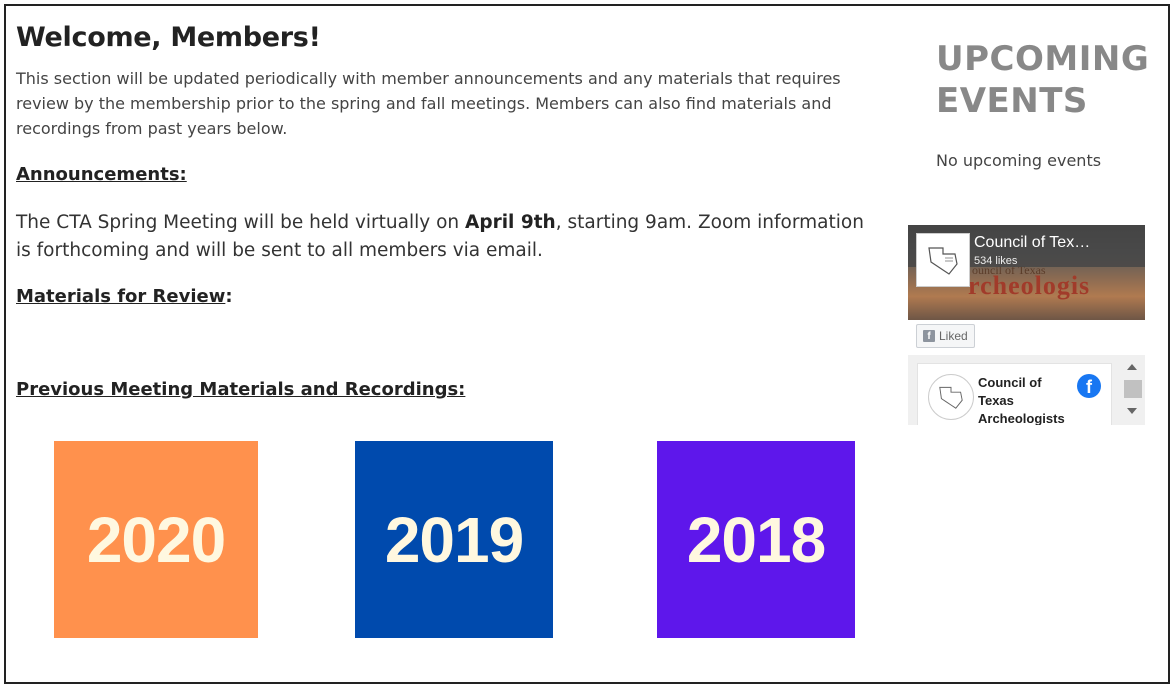 The height and width of the screenshot is (684, 1172). What do you see at coordinates (996, 261) in the screenshot?
I see `facebook-likes-count: 534 likes` at bounding box center [996, 261].